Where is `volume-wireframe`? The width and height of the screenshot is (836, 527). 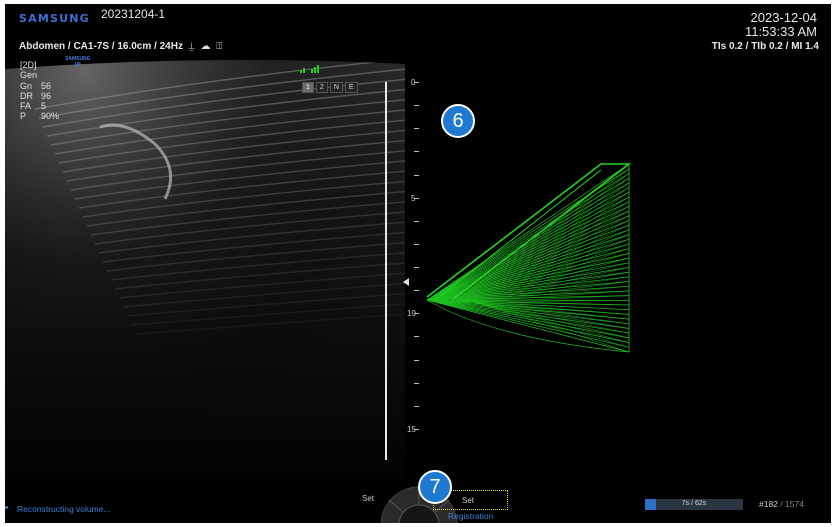 volume-wireframe is located at coordinates (529, 258).